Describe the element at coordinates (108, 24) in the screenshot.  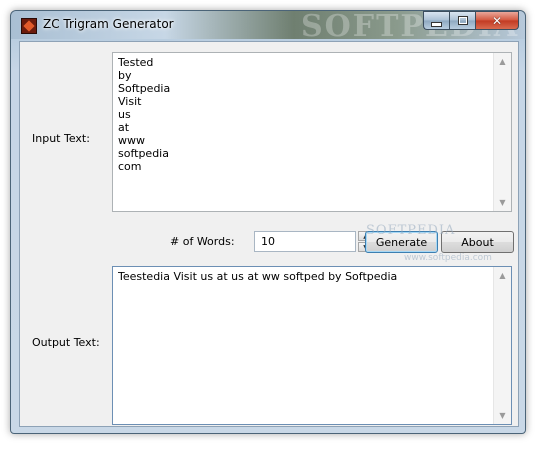
I see `window-title: ZC Trigram Generator` at that location.